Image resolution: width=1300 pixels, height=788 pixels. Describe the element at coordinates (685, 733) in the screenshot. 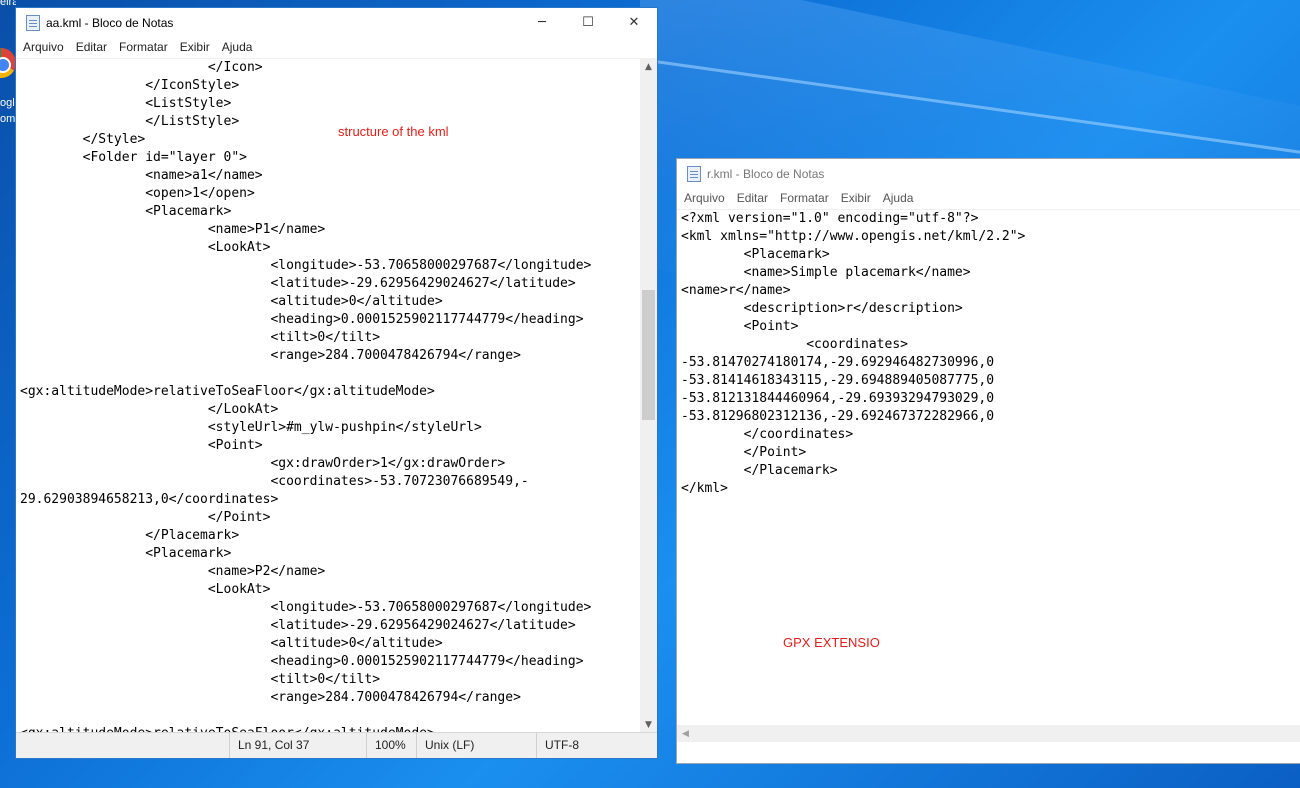

I see `scroll-left-icon: ◀` at that location.